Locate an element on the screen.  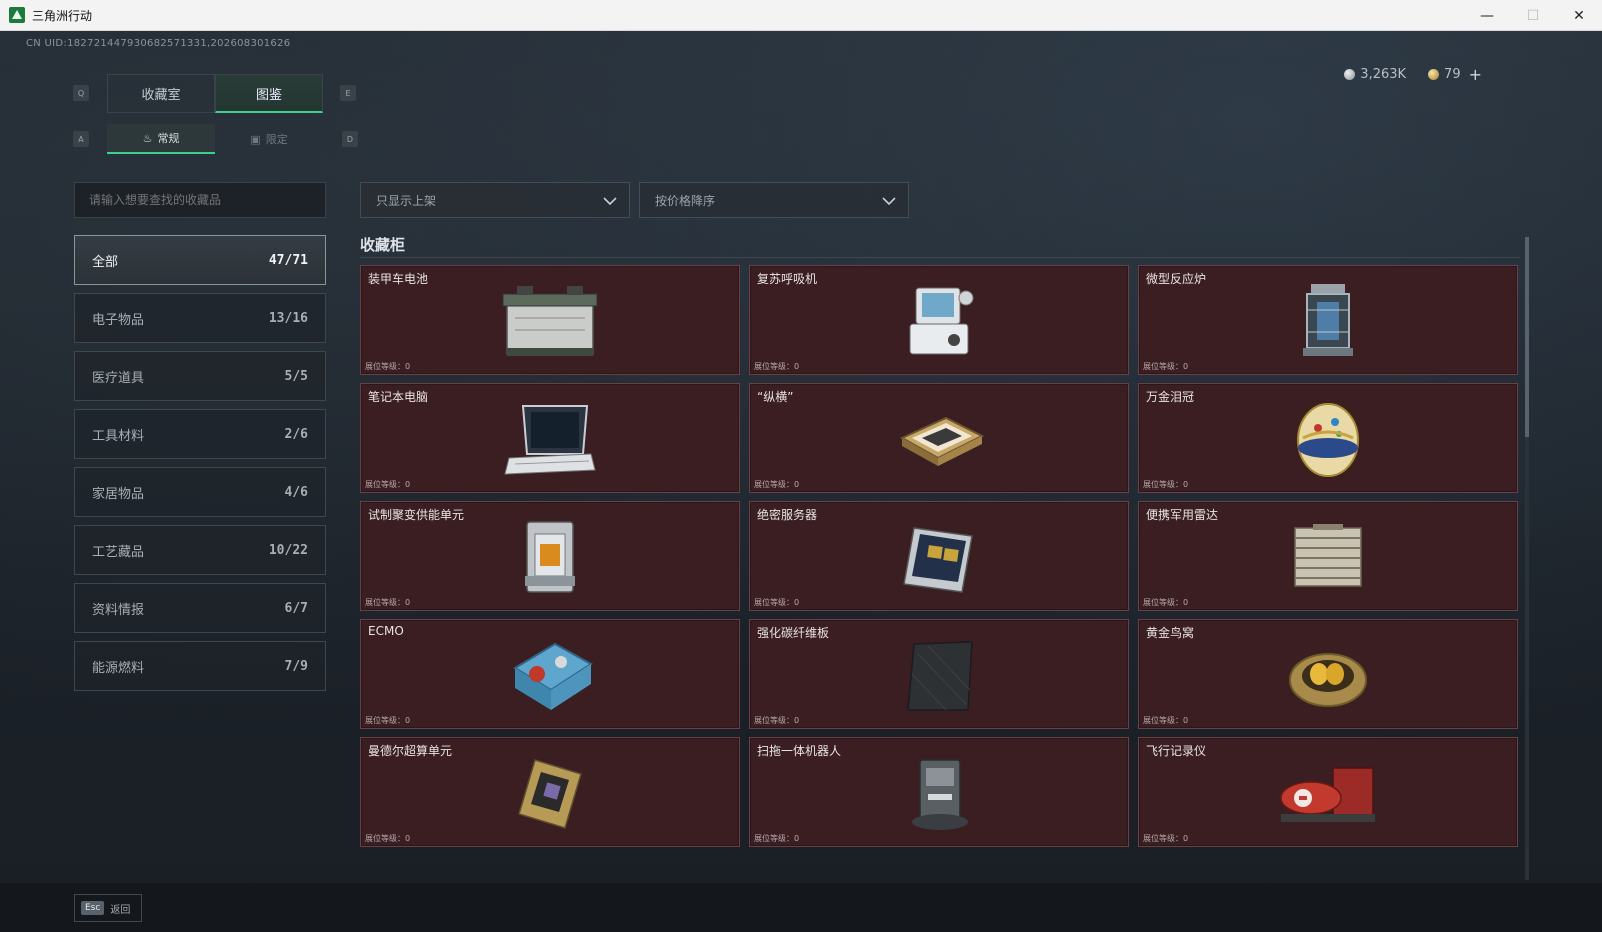
subtab-regular-label: 常规 is located at coordinates (168, 138).